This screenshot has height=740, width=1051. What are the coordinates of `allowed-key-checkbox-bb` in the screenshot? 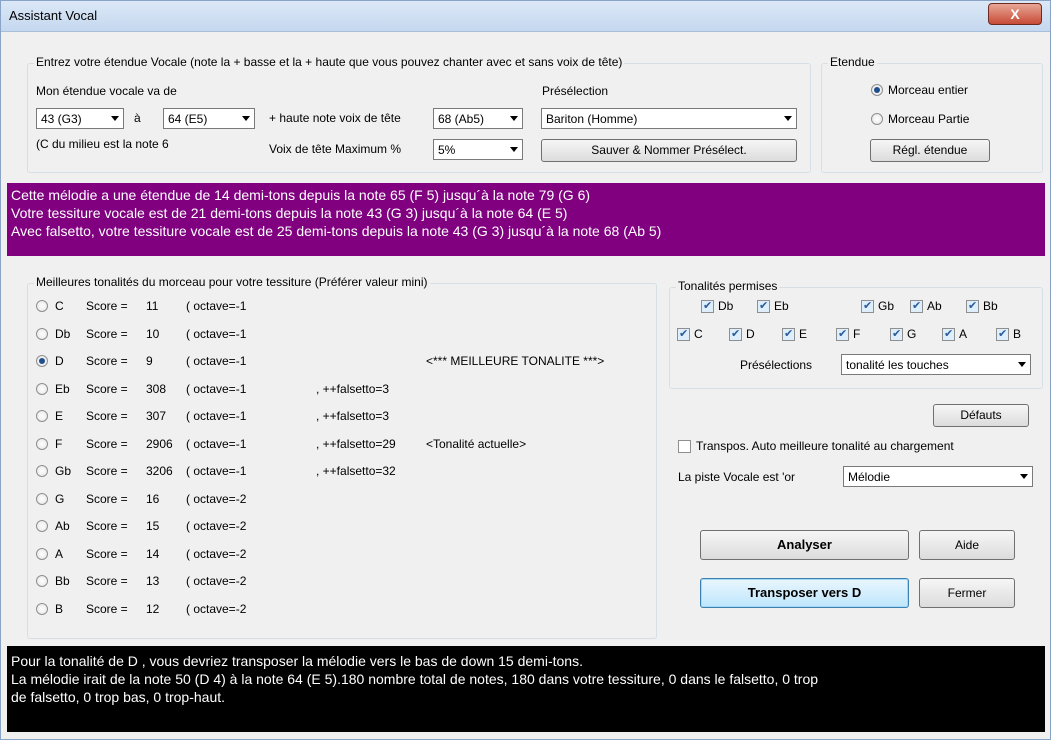 It's located at (972, 306).